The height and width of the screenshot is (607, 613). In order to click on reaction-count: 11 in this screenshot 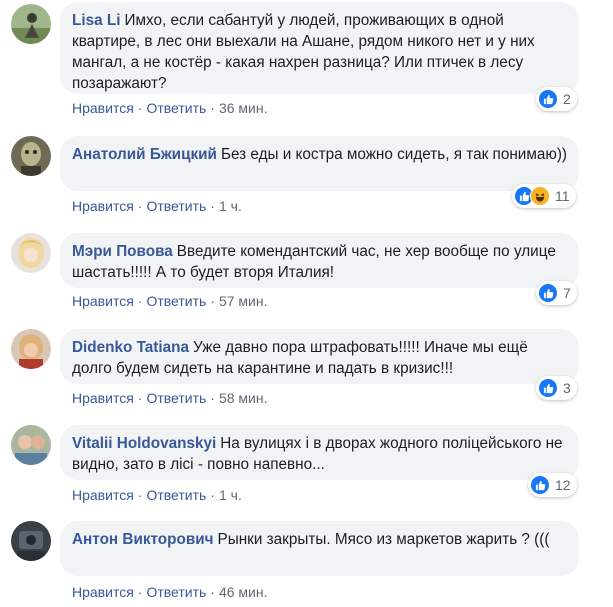, I will do `click(562, 196)`.